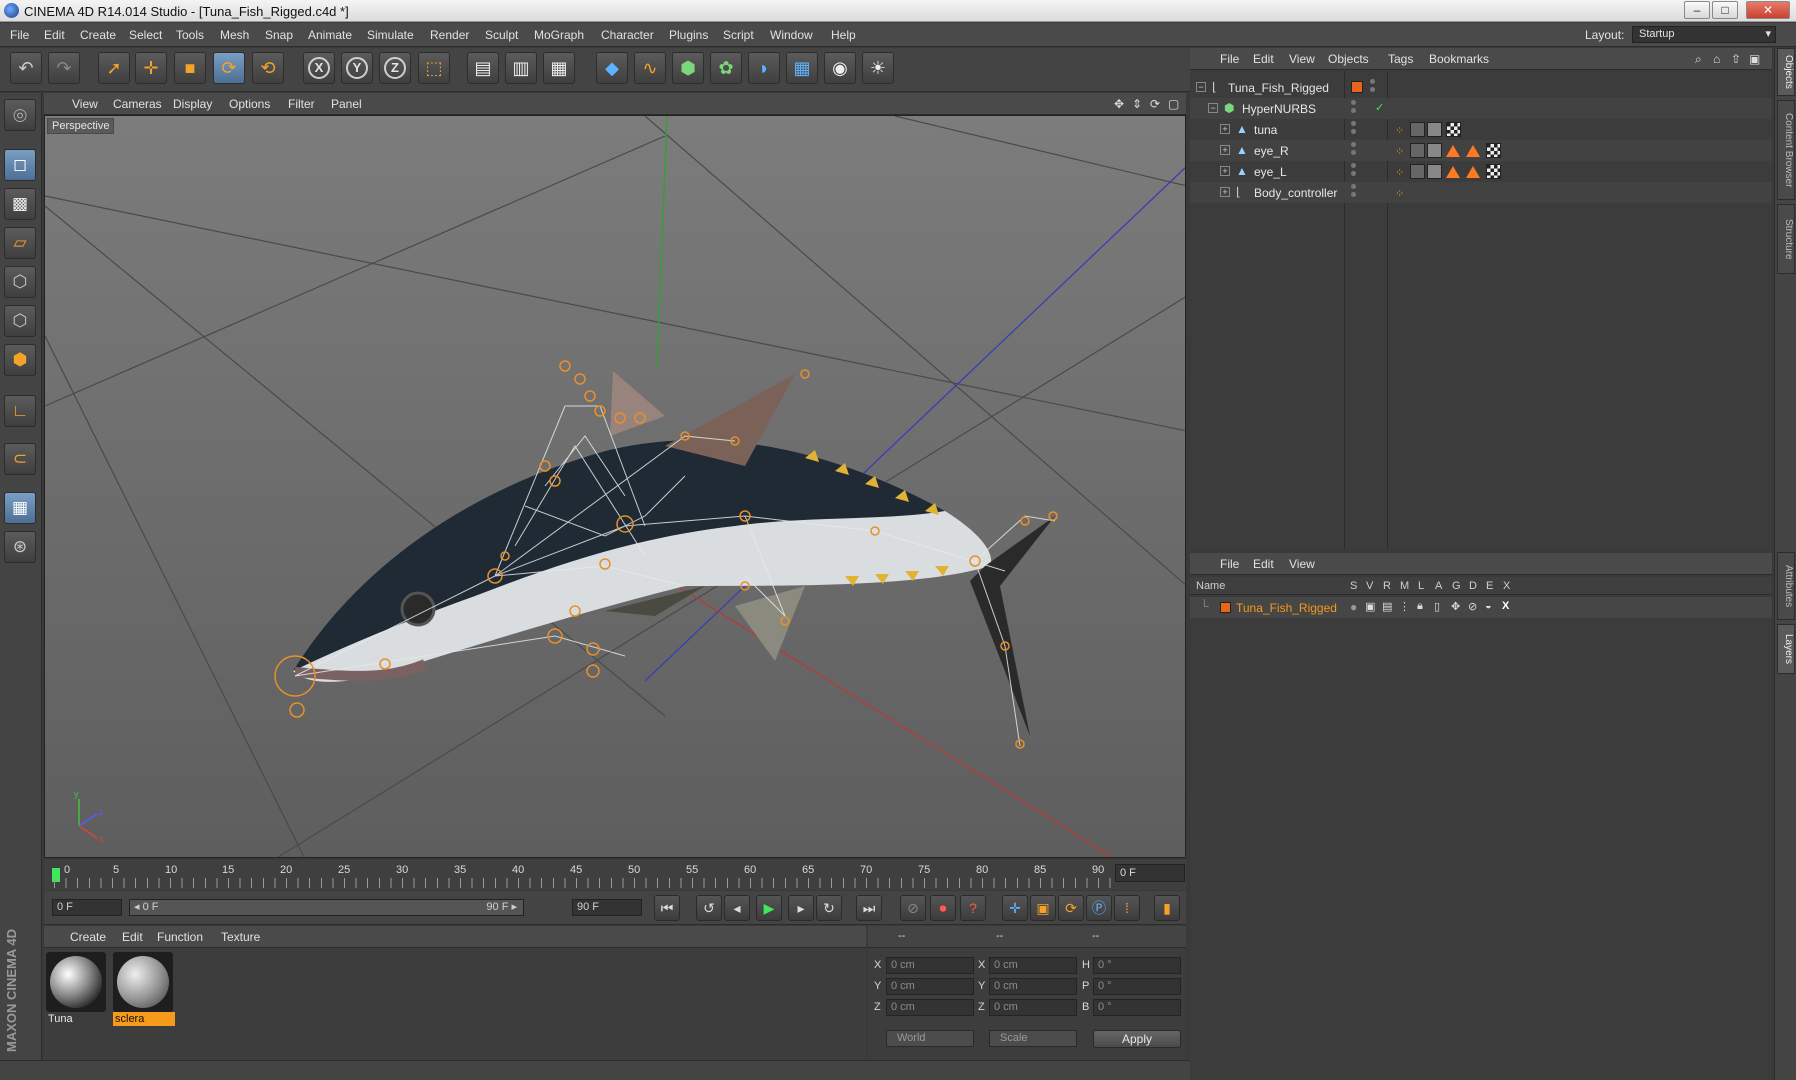 The width and height of the screenshot is (1796, 1080). Describe the element at coordinates (667, 908) in the screenshot. I see `go-to-start-icon: ⏮` at that location.